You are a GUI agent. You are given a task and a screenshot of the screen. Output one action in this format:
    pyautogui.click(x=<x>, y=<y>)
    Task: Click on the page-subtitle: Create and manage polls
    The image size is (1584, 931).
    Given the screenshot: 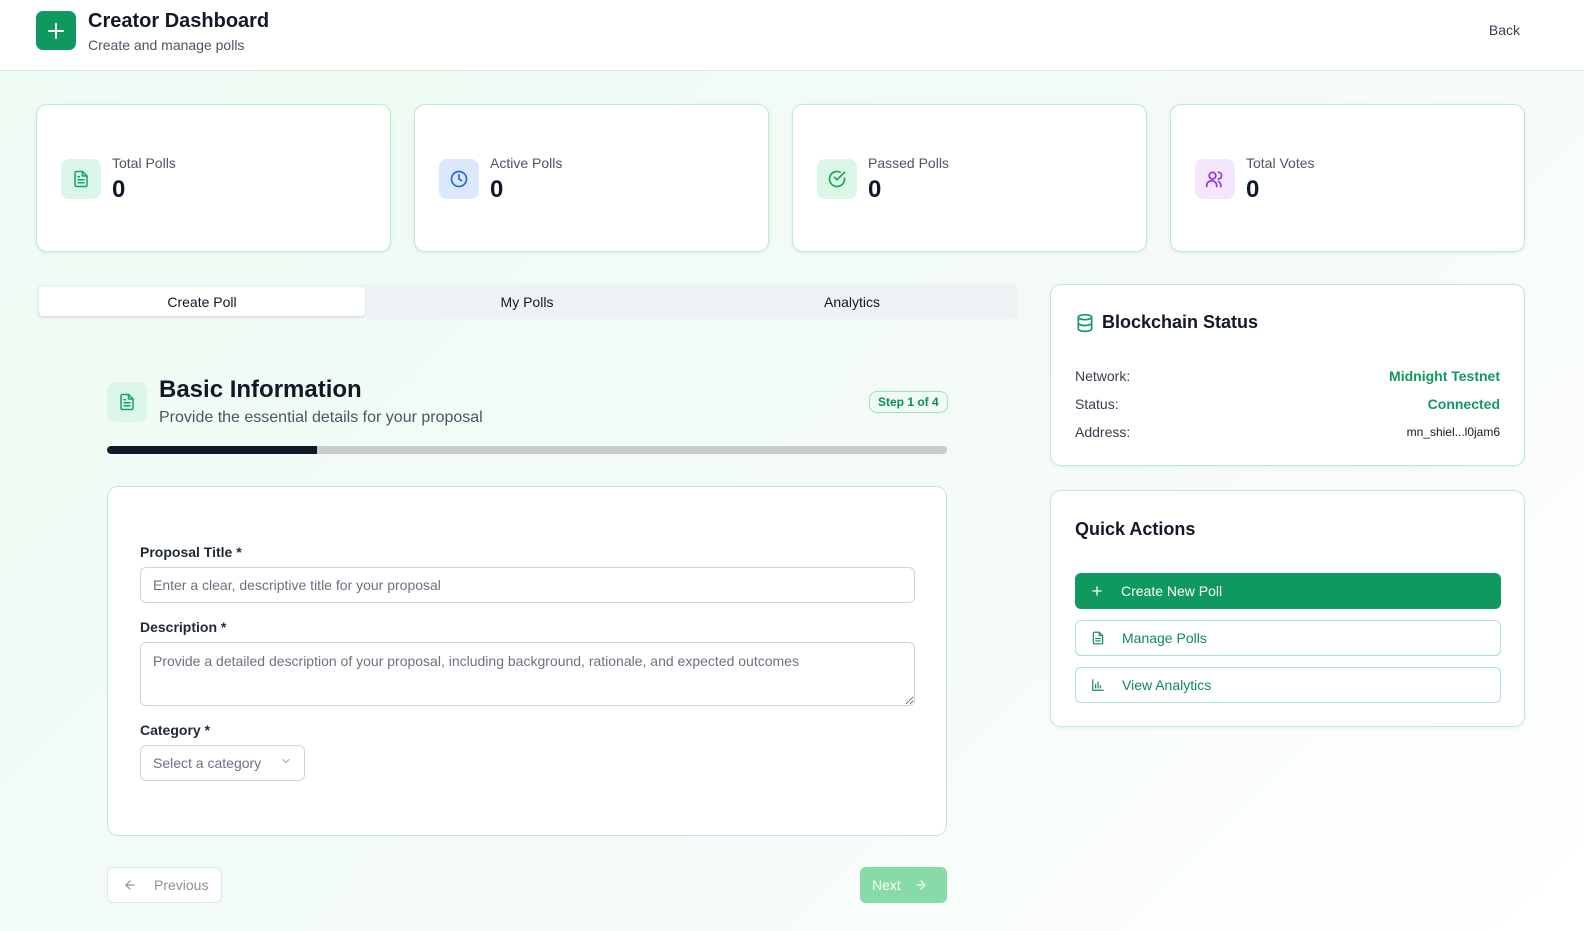 What is the action you would take?
    pyautogui.click(x=166, y=45)
    